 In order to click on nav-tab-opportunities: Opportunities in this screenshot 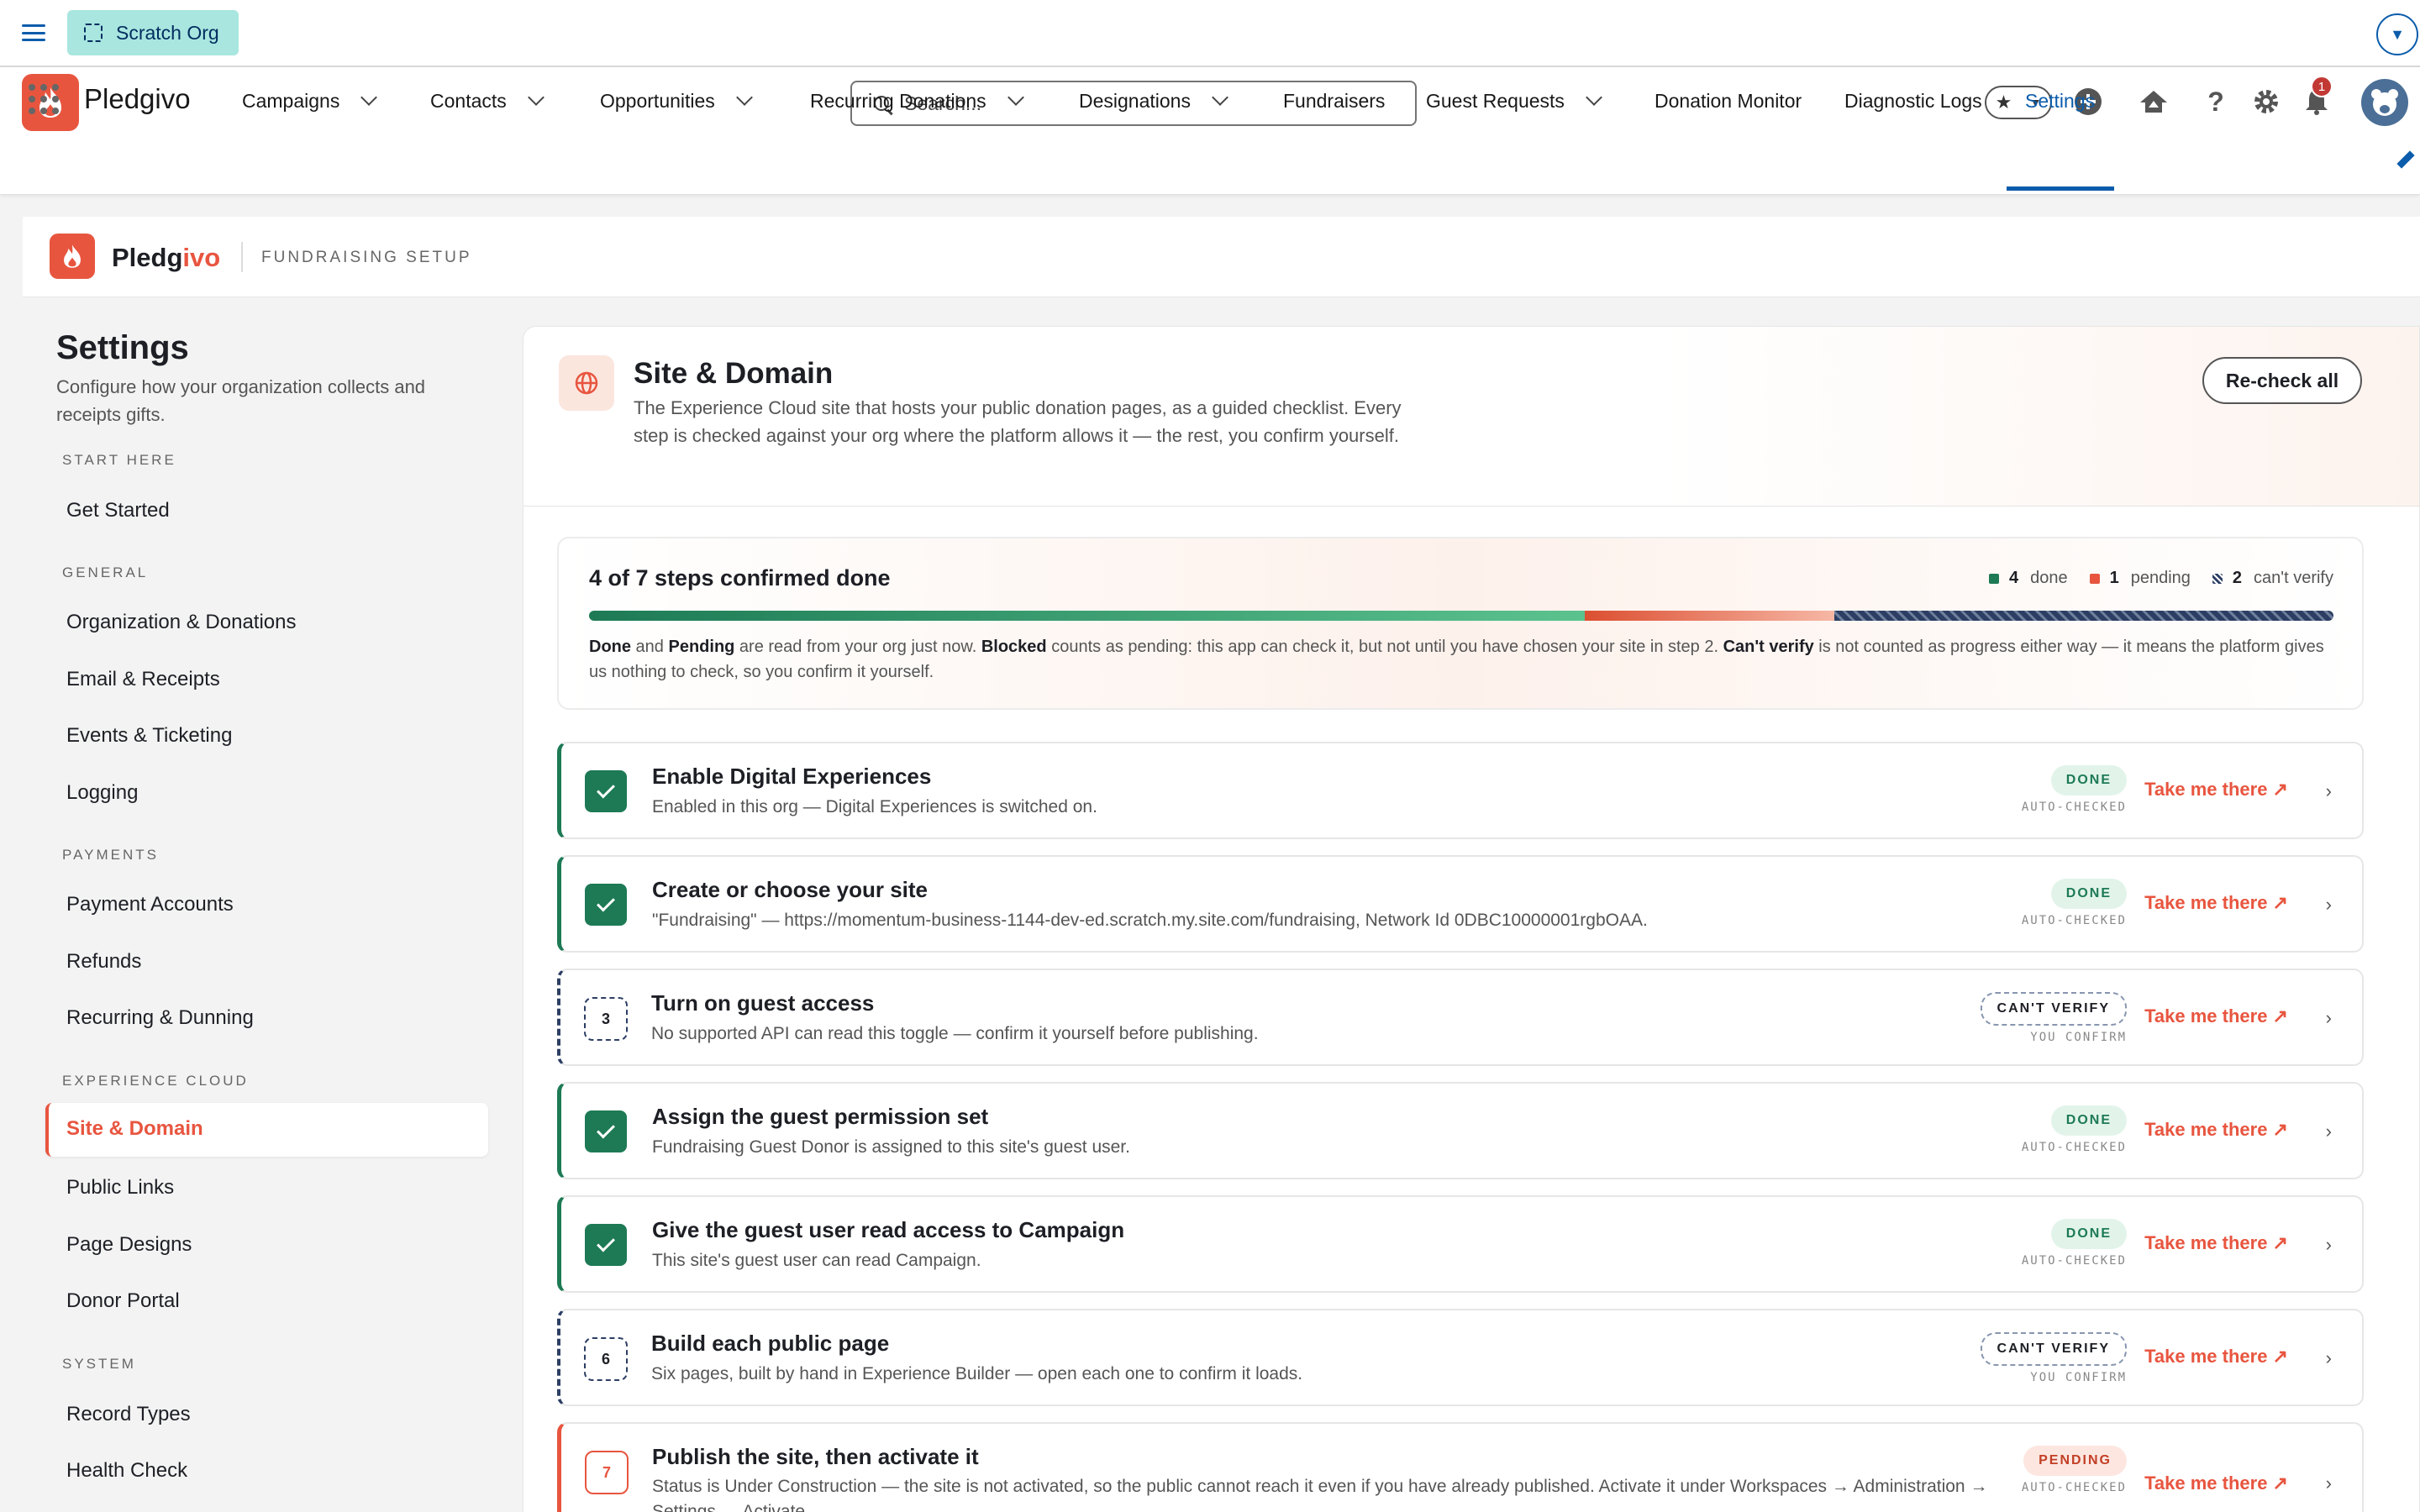, I will do `click(676, 101)`.